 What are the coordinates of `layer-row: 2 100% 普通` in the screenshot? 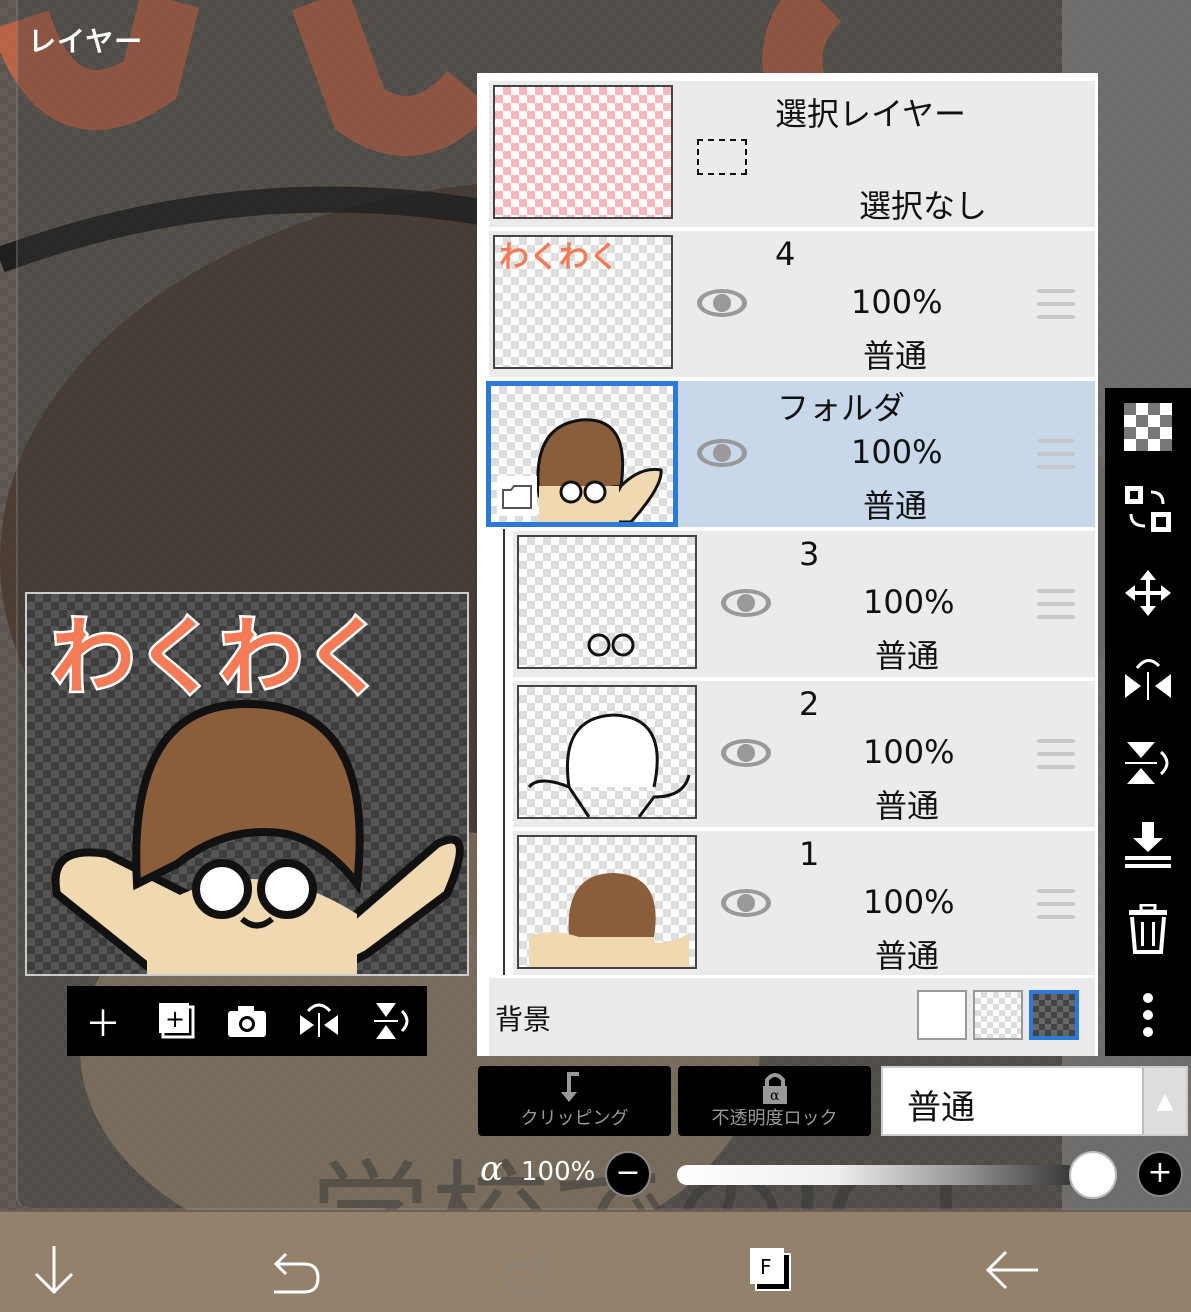 It's located at (804, 755).